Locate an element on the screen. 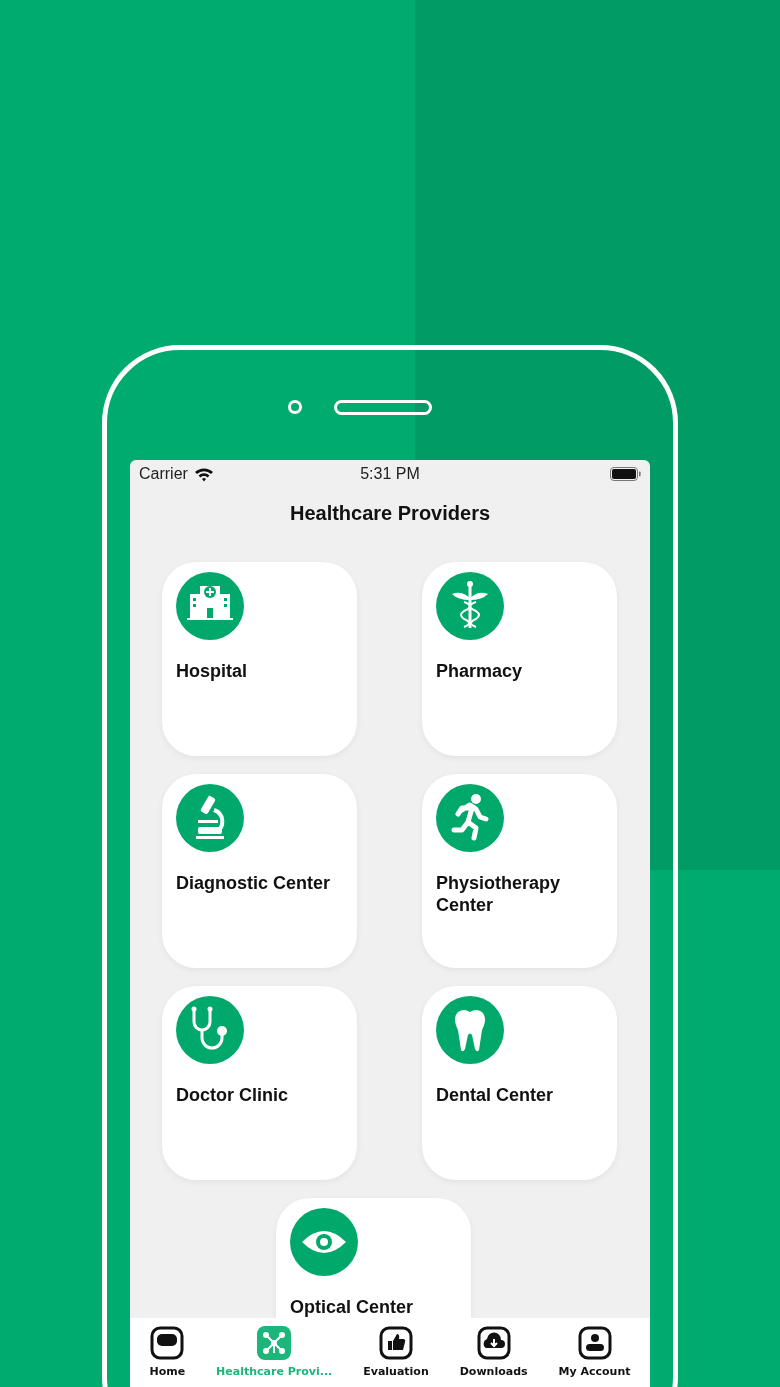  stethoscope-icon is located at coordinates (210, 1030).